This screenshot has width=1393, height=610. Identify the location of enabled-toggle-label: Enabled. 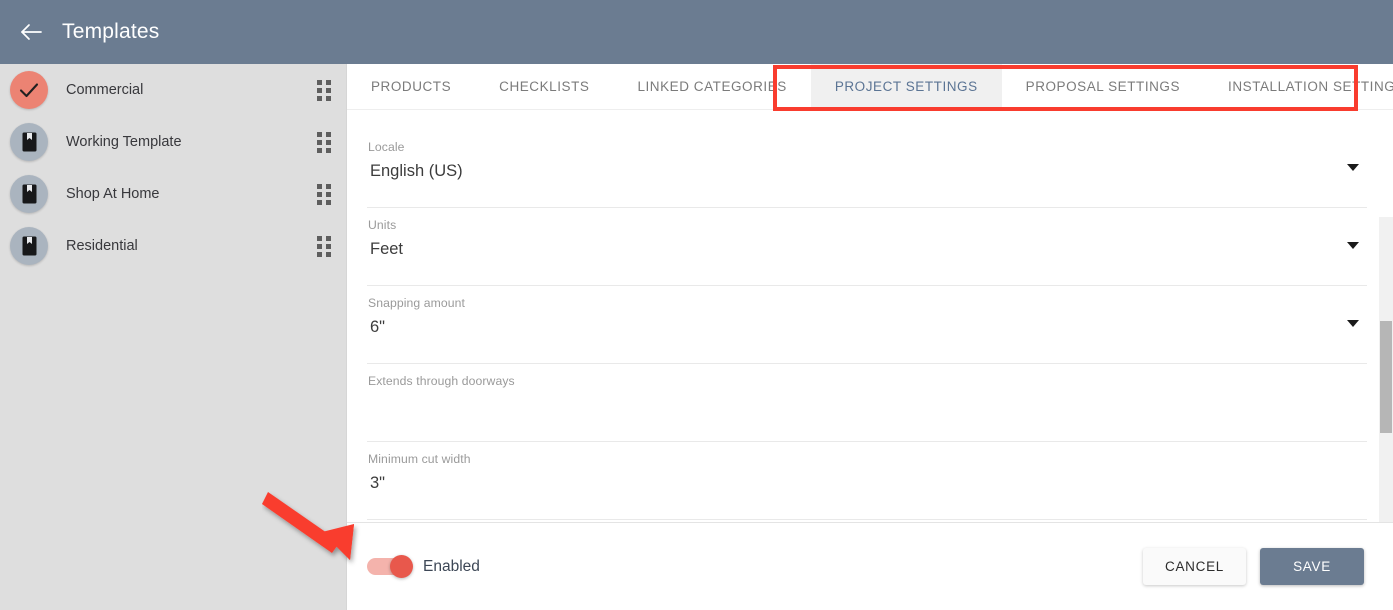
(451, 566).